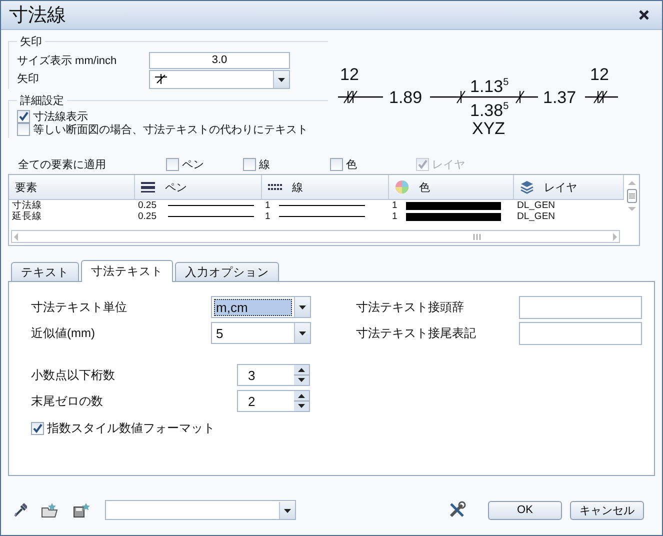  I want to click on spinner-field: 2, so click(273, 401).